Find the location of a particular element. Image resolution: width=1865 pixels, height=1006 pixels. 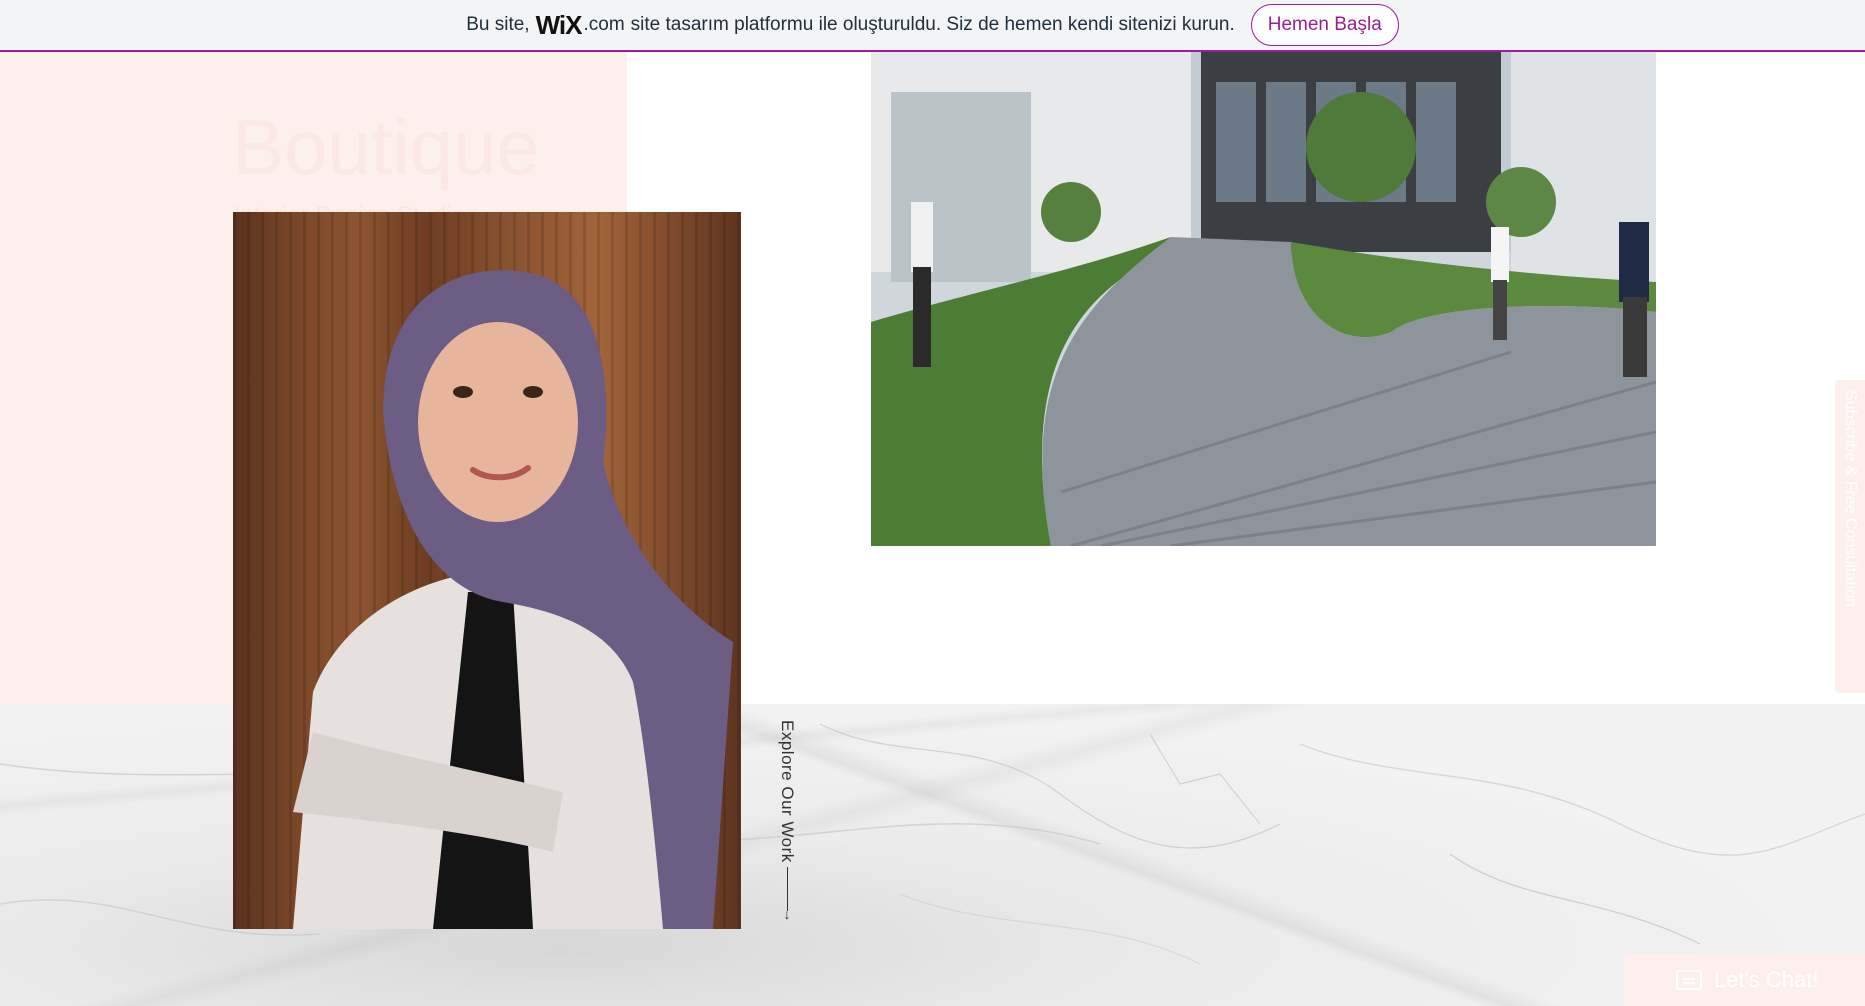

hero-title: Boutique is located at coordinates (386, 147).